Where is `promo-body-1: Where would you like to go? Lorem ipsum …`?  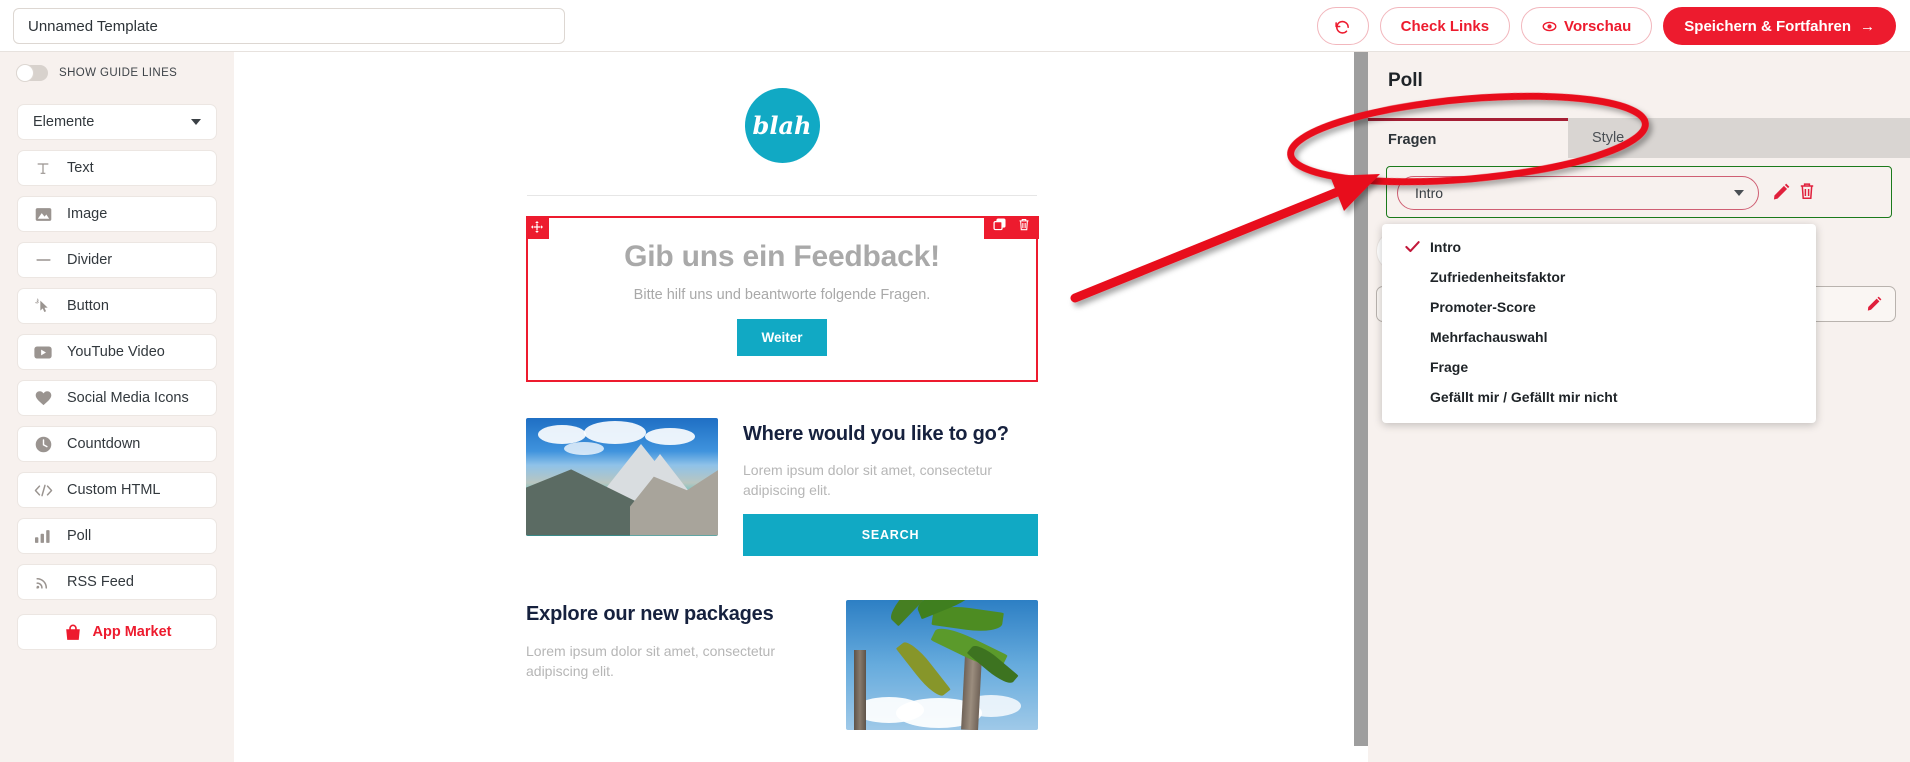
promo-body-1: Where would you like to go? Lorem ipsum … is located at coordinates (890, 487).